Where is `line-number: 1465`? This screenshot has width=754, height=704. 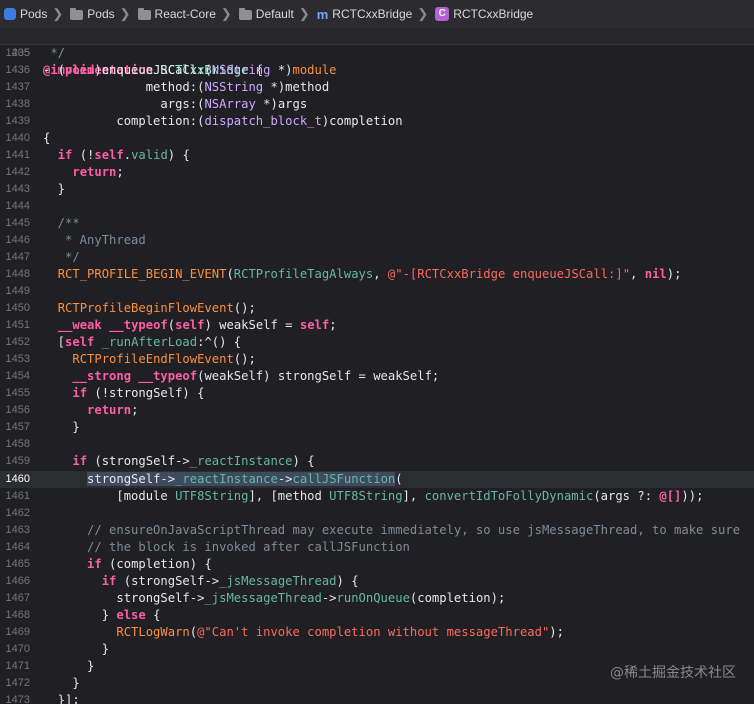 line-number: 1465 is located at coordinates (17, 563).